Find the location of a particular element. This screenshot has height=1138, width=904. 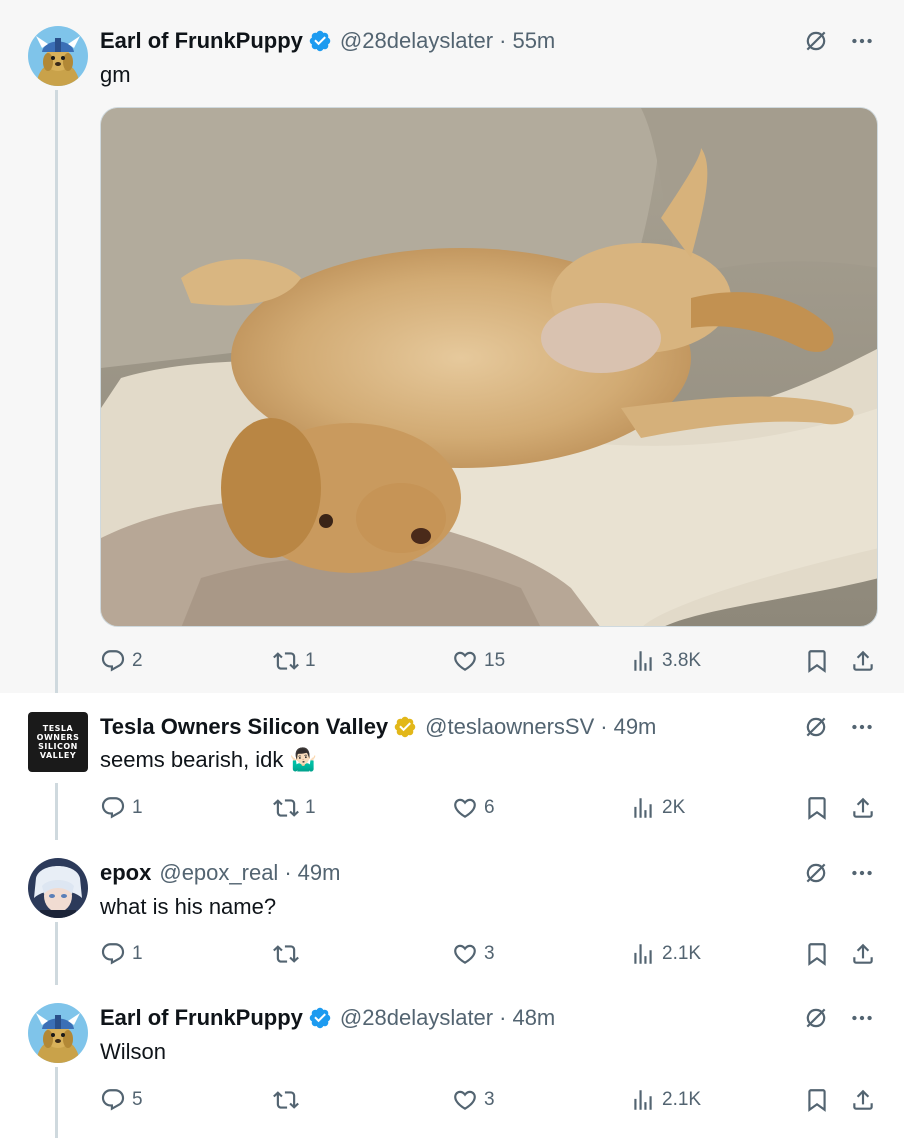

views-button: 3.8K is located at coordinates (665, 661).